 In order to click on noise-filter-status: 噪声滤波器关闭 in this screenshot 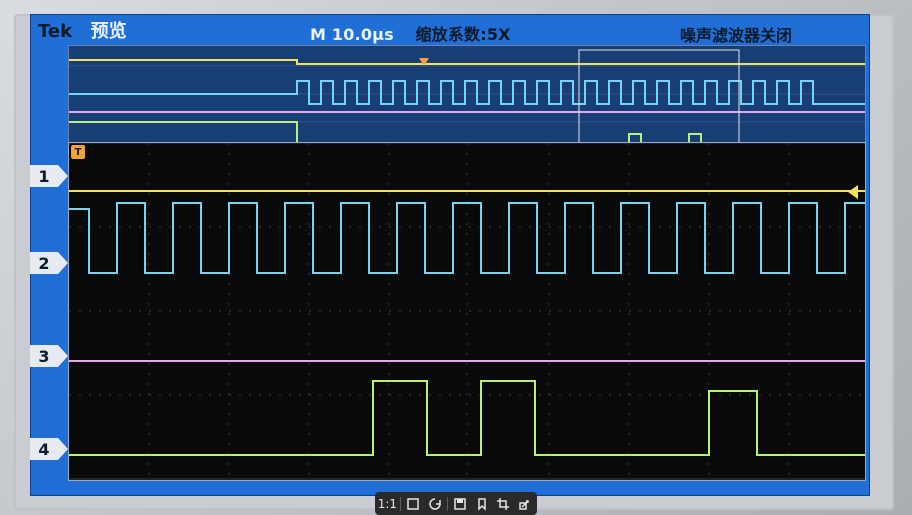, I will do `click(736, 34)`.